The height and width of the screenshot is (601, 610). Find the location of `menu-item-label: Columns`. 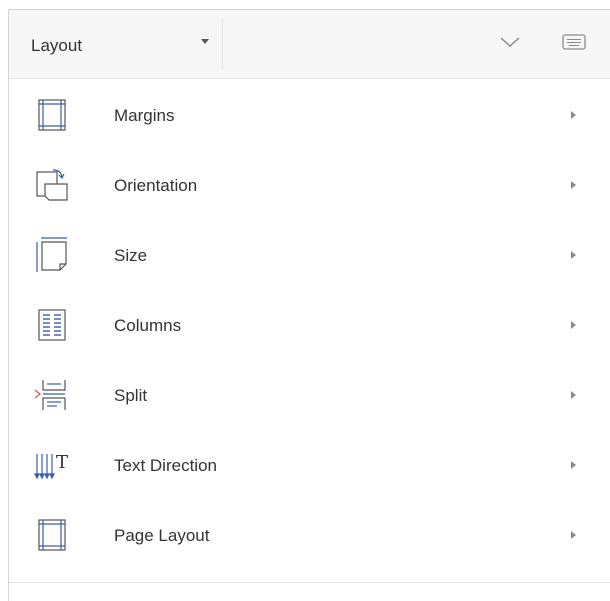

menu-item-label: Columns is located at coordinates (148, 325).